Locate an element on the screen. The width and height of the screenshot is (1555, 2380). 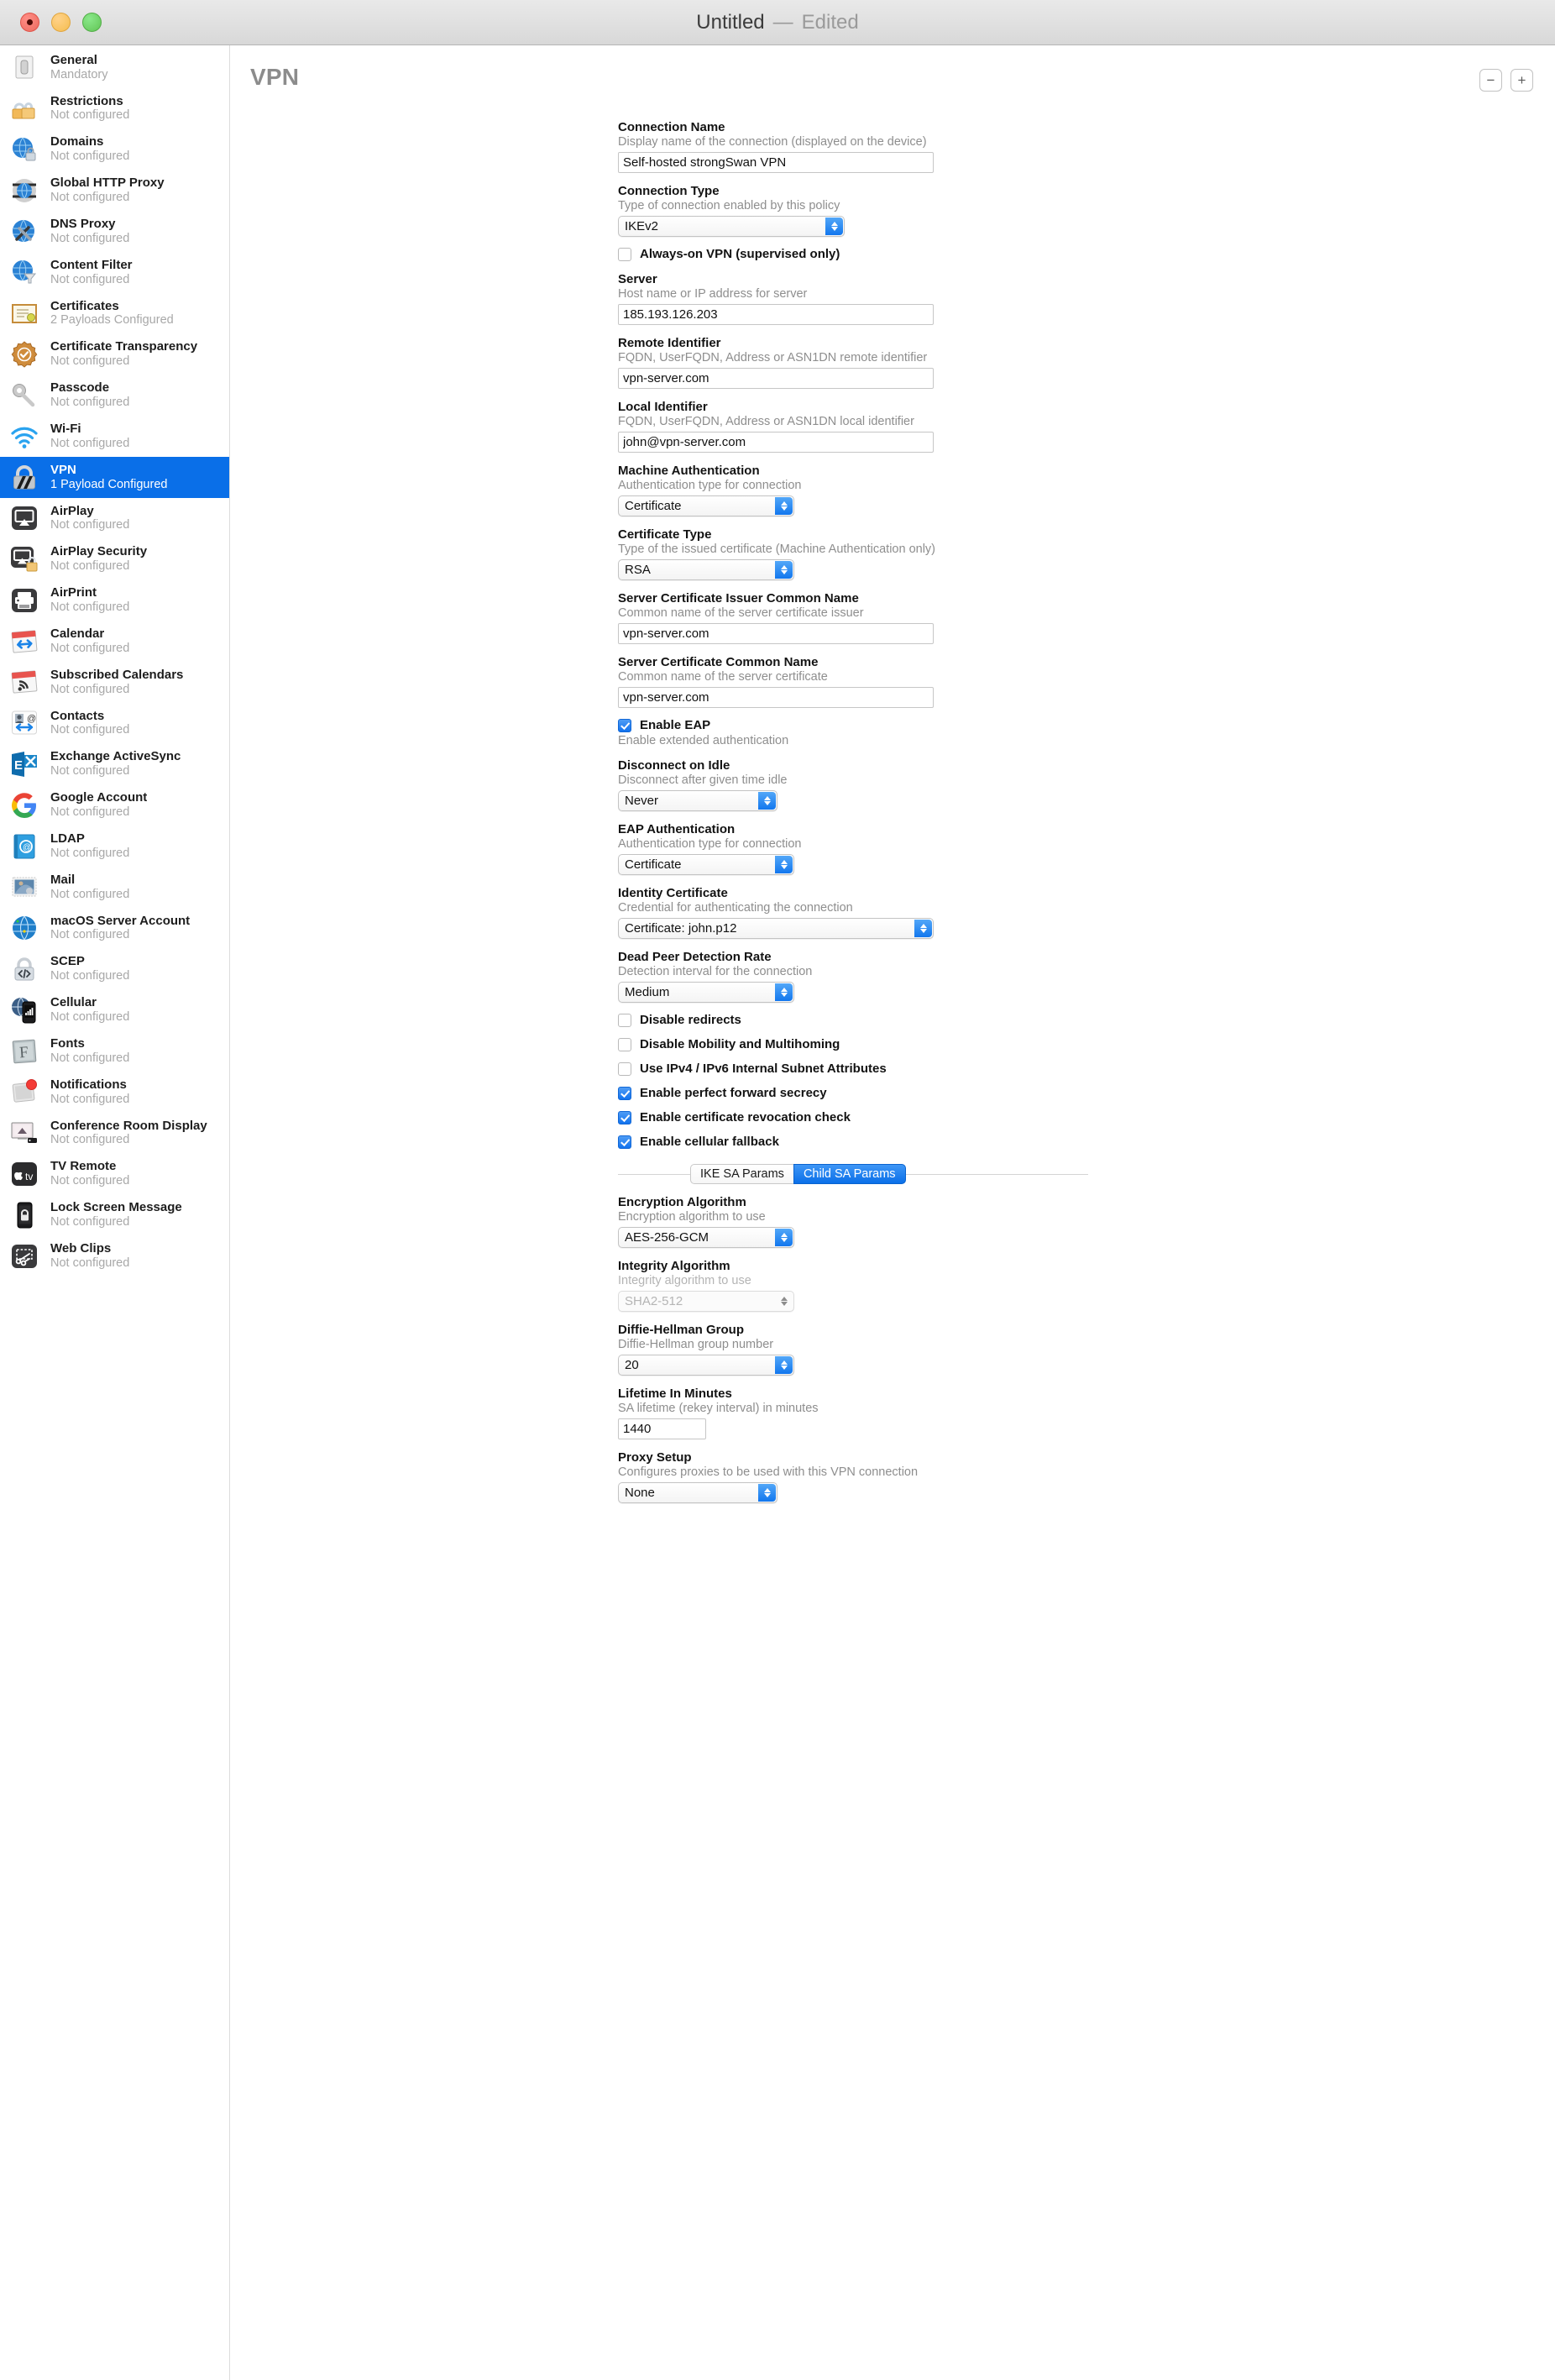
sidebar-item-ldap: @ LDAP Not configured is located at coordinates (114, 846).